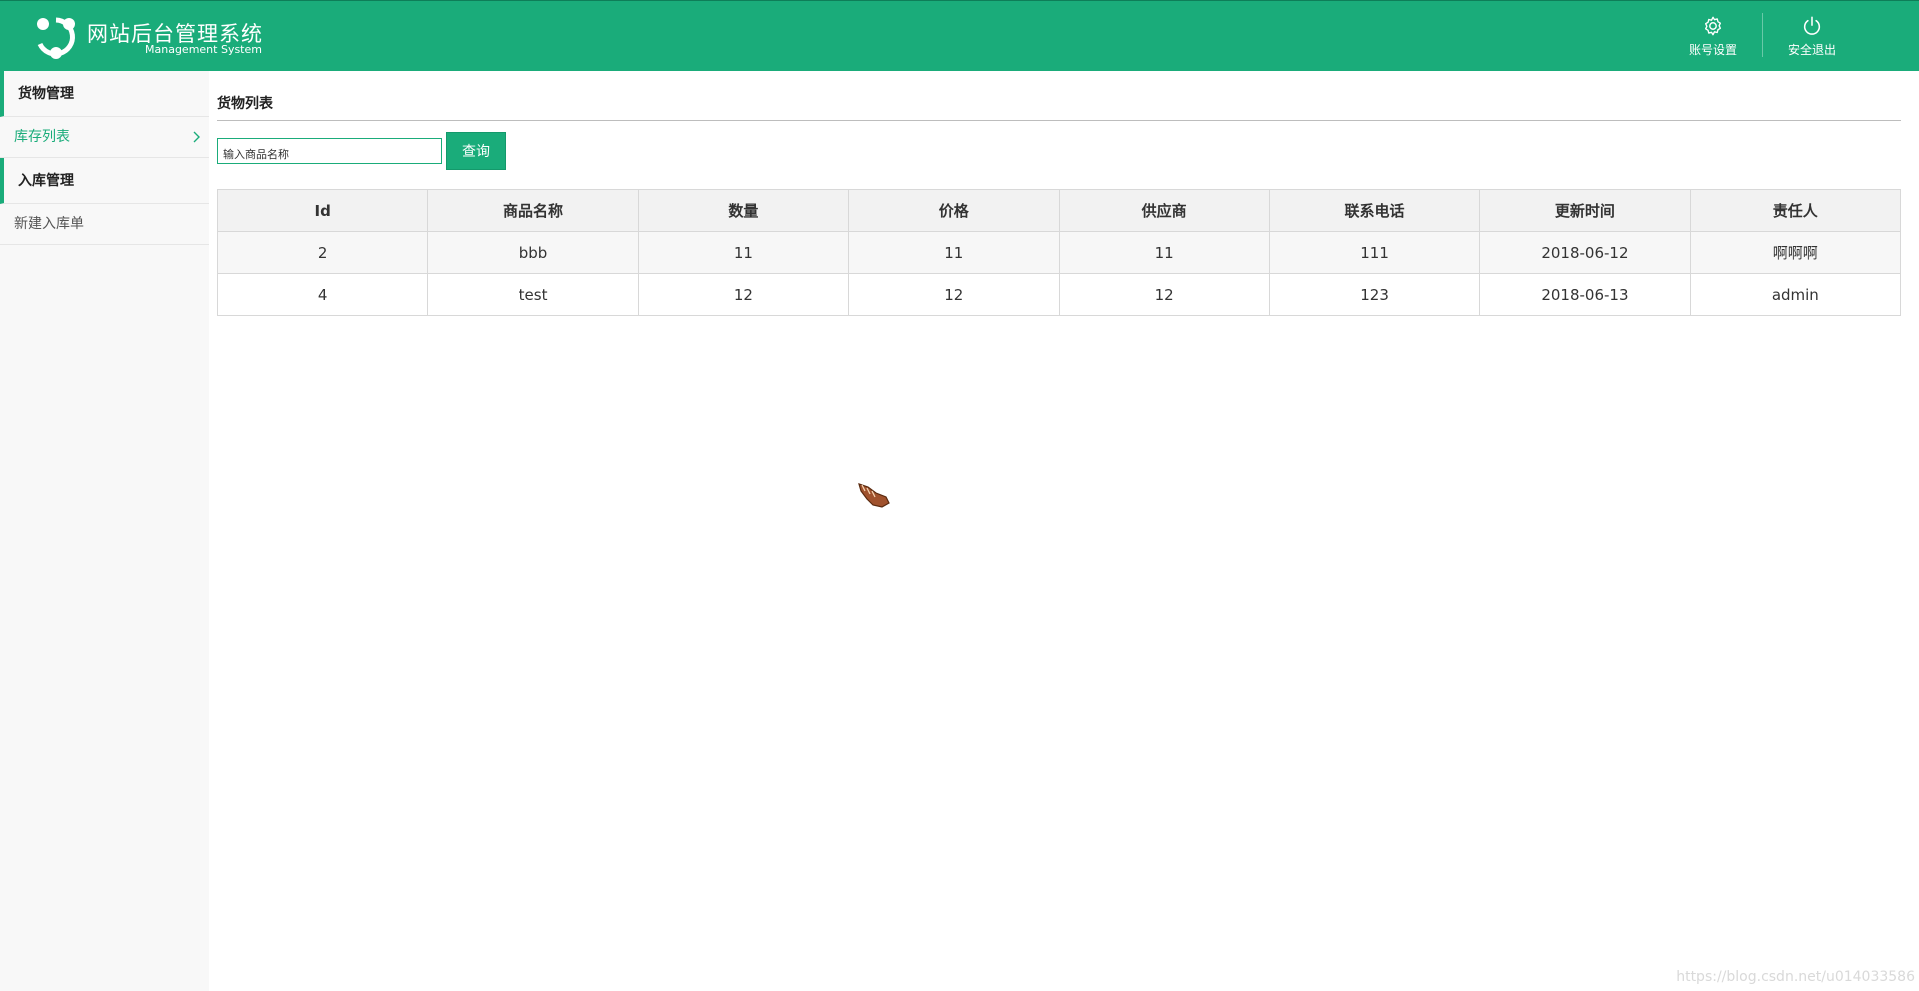  I want to click on search-input, so click(329, 151).